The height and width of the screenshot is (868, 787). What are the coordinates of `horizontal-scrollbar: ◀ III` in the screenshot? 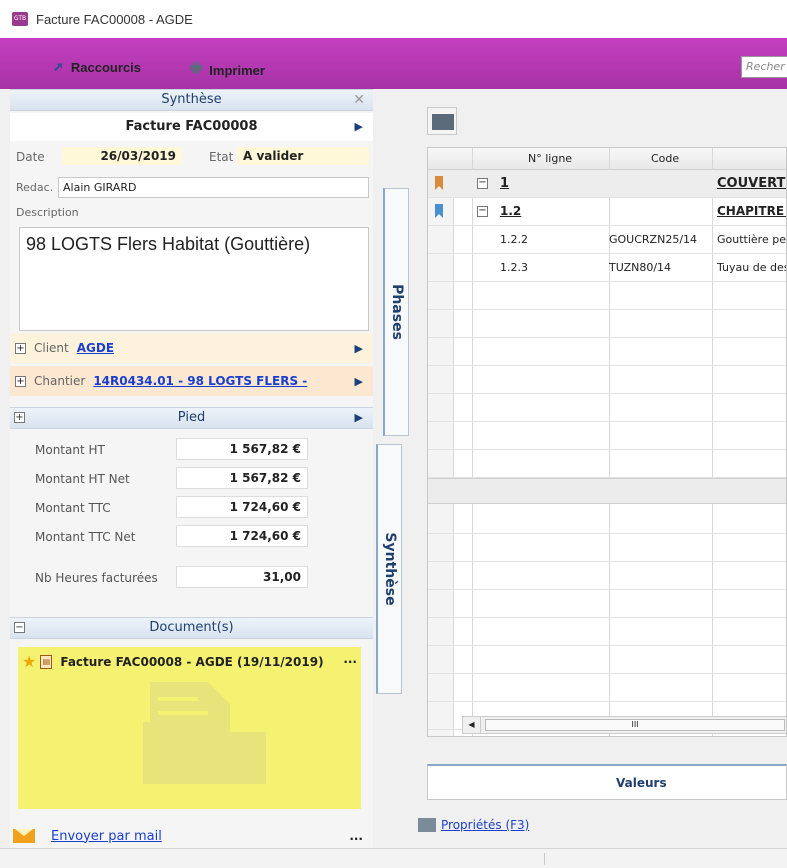 It's located at (624, 725).